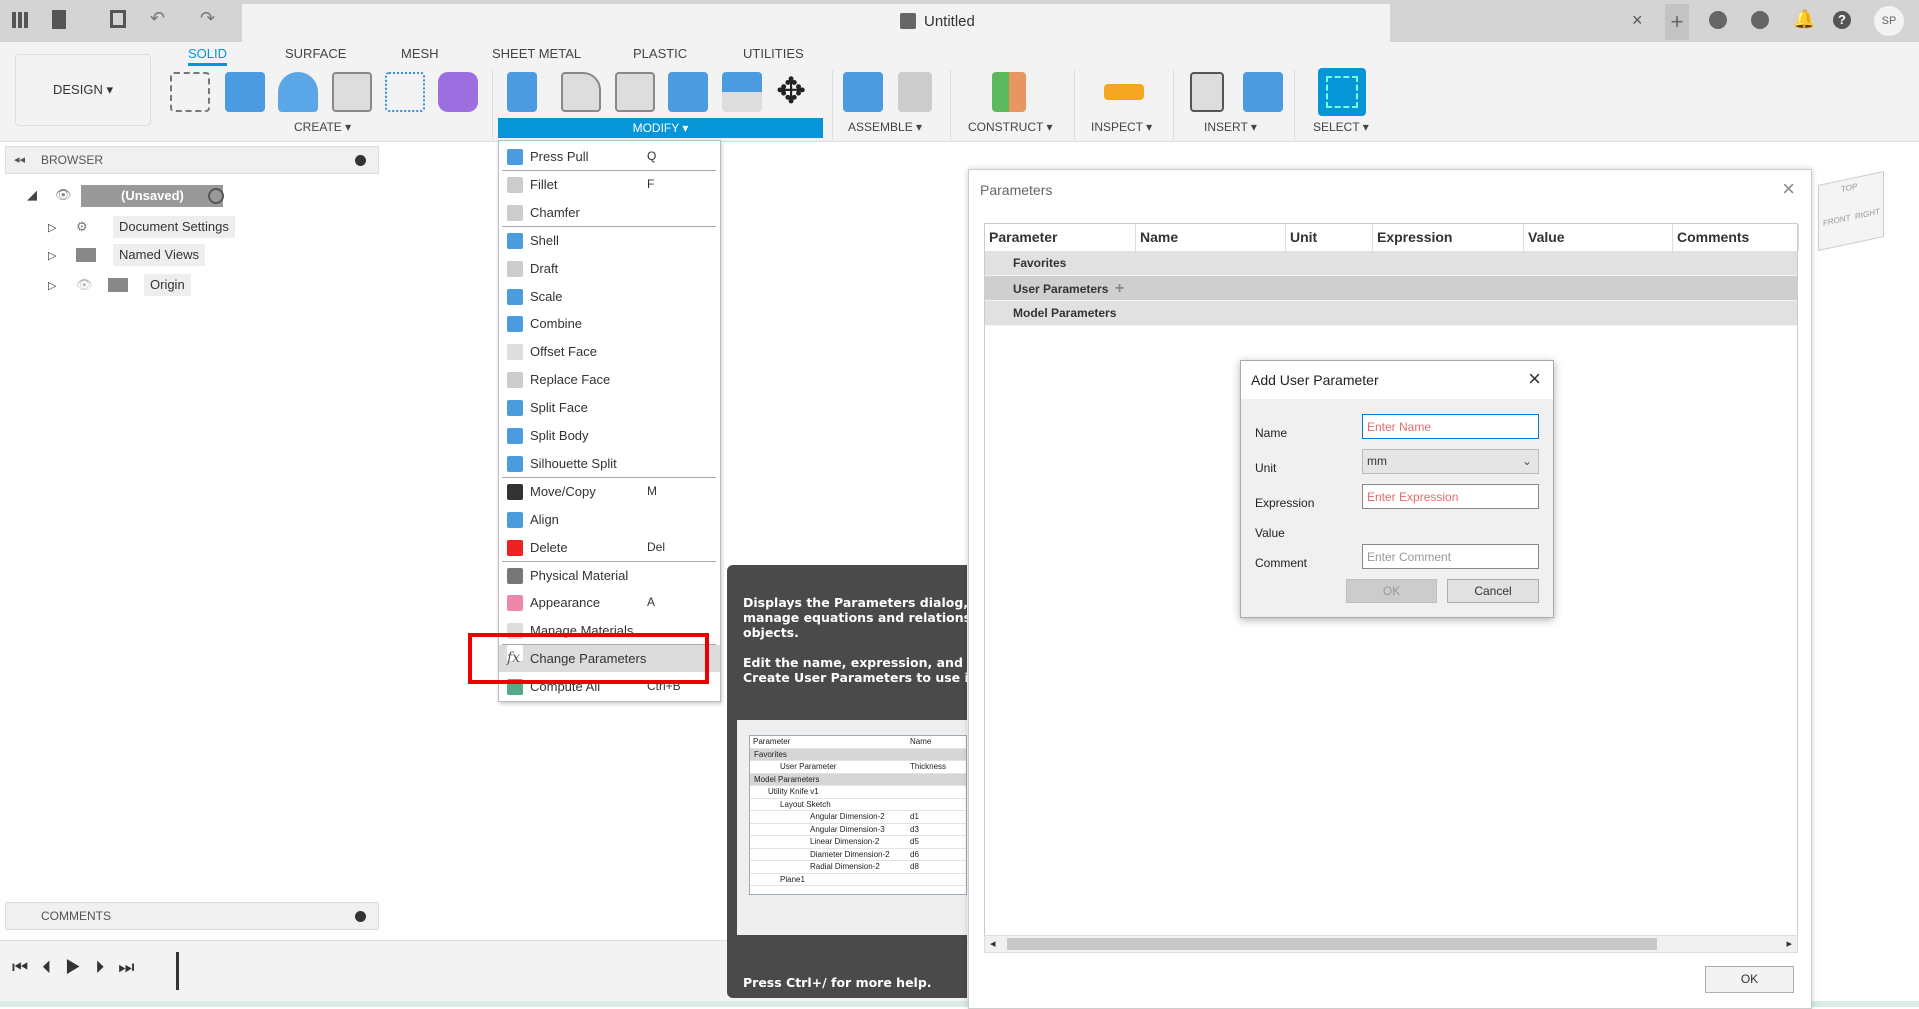  What do you see at coordinates (19, 160) in the screenshot?
I see `collapse-icon: ◂◂` at bounding box center [19, 160].